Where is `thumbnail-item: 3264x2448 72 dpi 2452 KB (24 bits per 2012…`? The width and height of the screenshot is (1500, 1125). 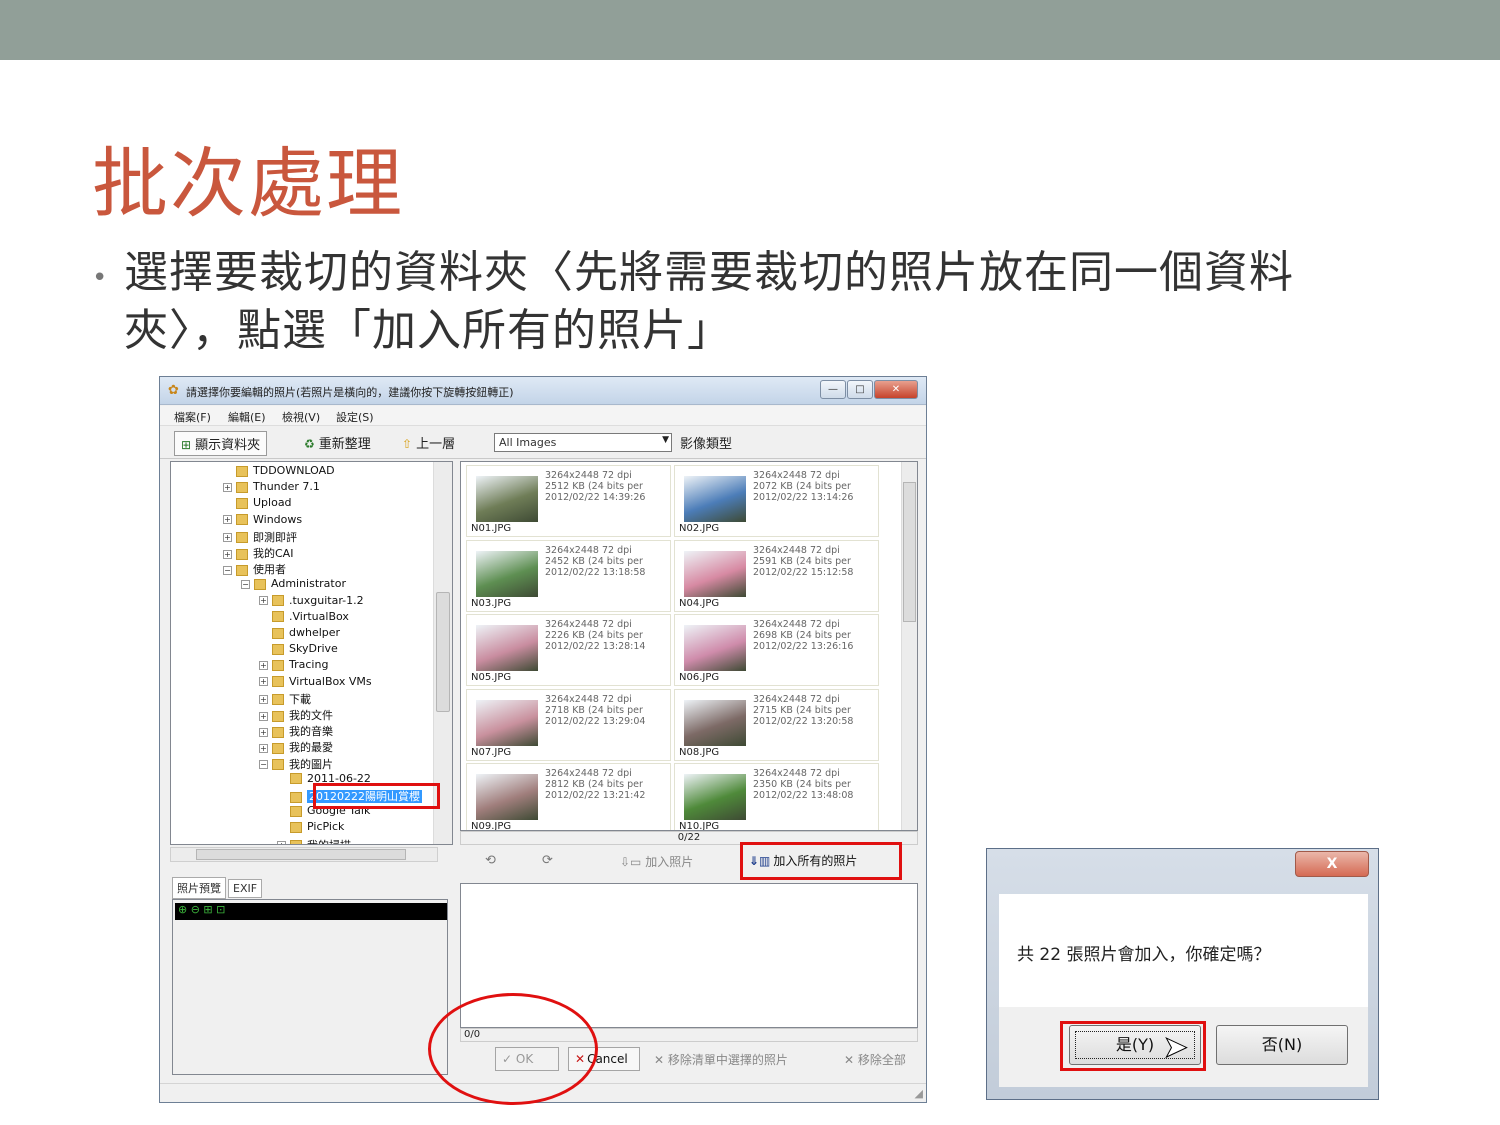 thumbnail-item: 3264x2448 72 dpi 2452 KB (24 bits per 2012… is located at coordinates (568, 575).